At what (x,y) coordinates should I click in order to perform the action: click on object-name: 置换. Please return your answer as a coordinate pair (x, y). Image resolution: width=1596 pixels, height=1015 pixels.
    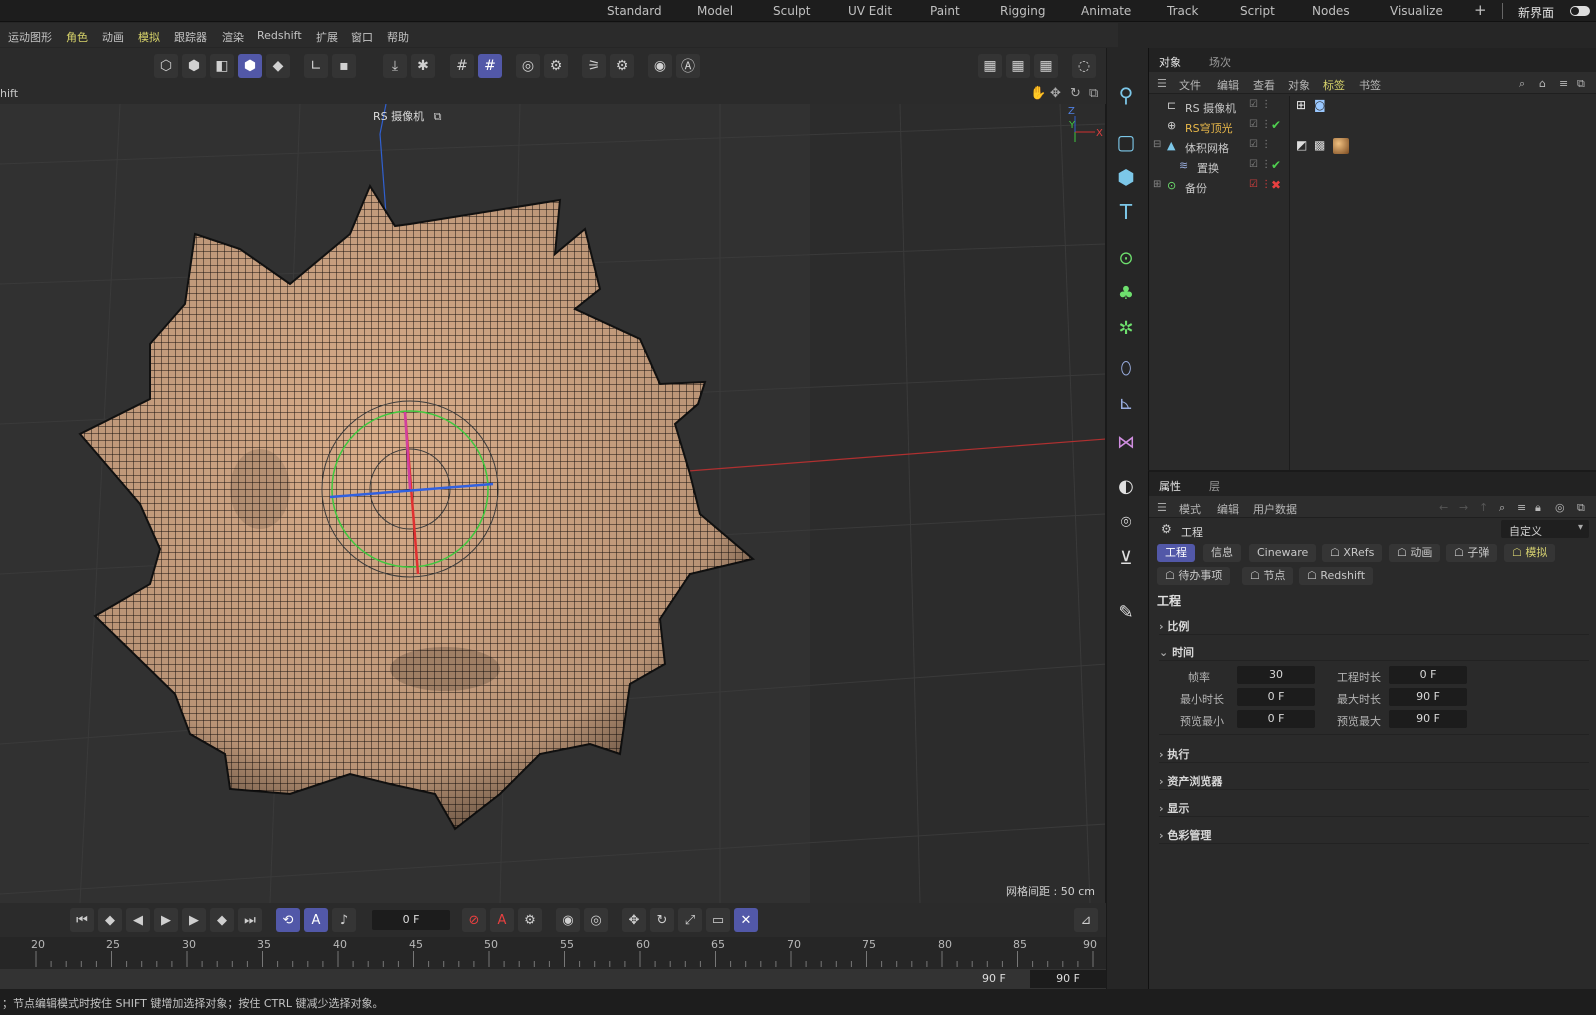
    Looking at the image, I should click on (1208, 168).